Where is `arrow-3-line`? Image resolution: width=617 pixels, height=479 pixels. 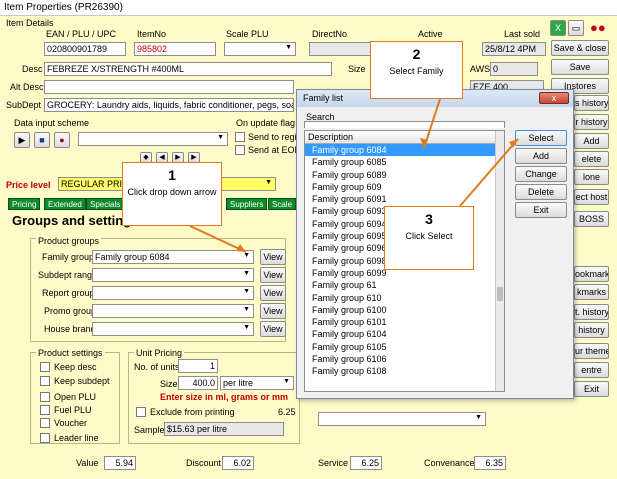
arrow-3-line is located at coordinates (489, 172).